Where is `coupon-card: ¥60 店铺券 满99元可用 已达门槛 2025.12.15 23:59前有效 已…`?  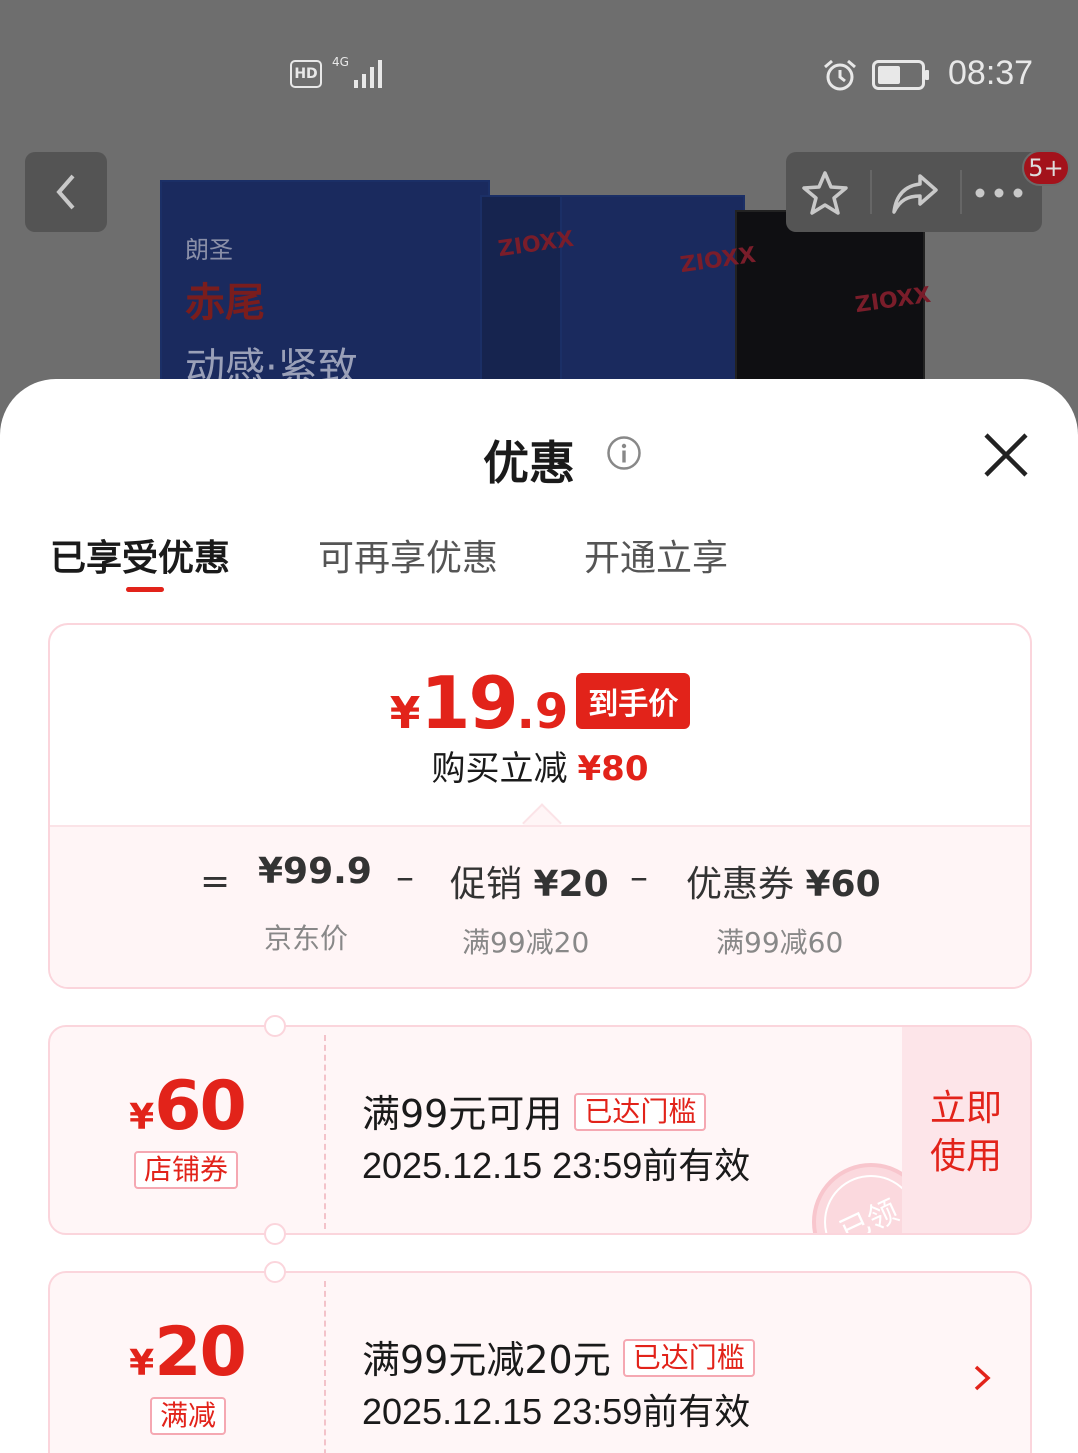 coupon-card: ¥60 店铺券 满99元可用 已达门槛 2025.12.15 23:59前有效 已… is located at coordinates (540, 1130).